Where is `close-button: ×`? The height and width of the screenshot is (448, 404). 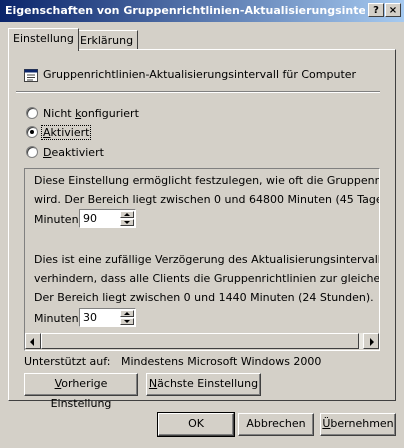
close-button: × is located at coordinates (393, 10).